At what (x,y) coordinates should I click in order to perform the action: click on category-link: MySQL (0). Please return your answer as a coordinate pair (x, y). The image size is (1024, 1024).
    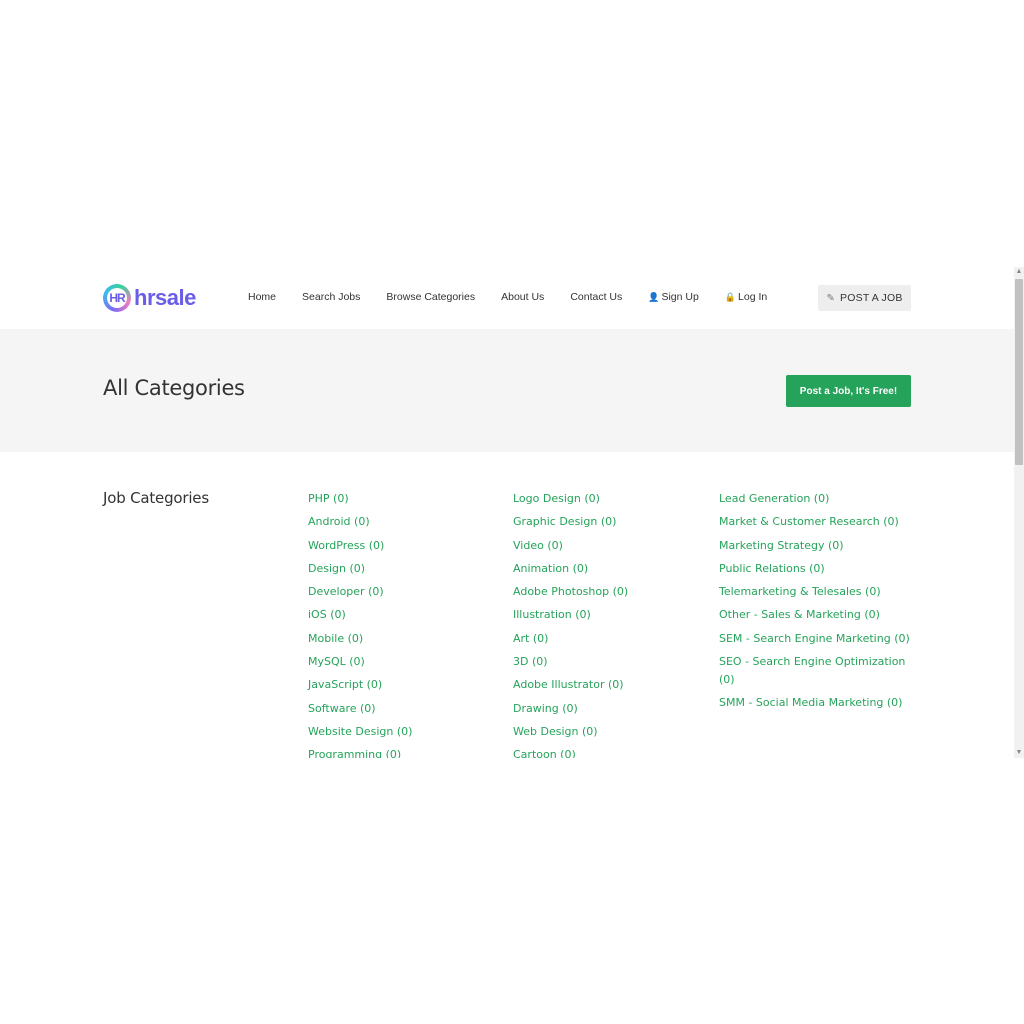
    Looking at the image, I should click on (408, 662).